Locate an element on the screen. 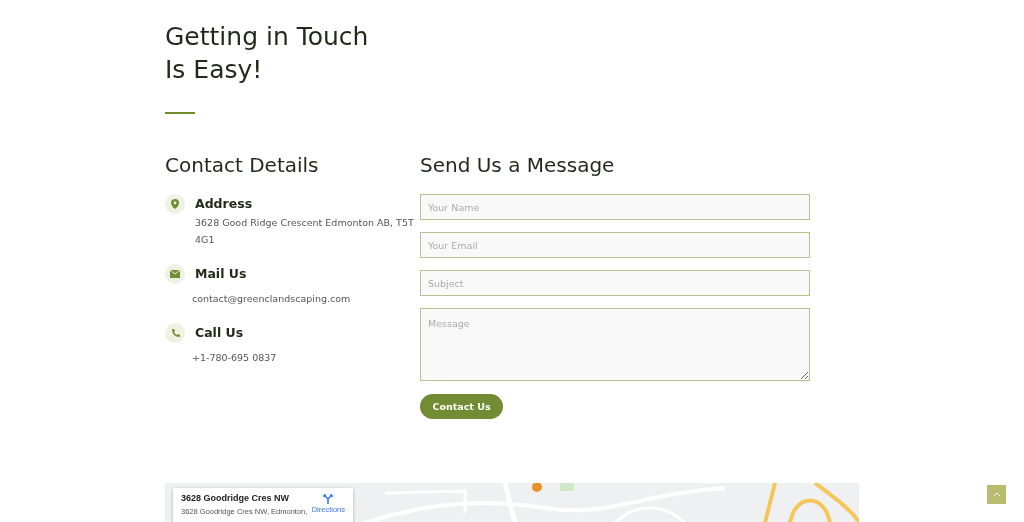  contact-label: Address is located at coordinates (224, 204).